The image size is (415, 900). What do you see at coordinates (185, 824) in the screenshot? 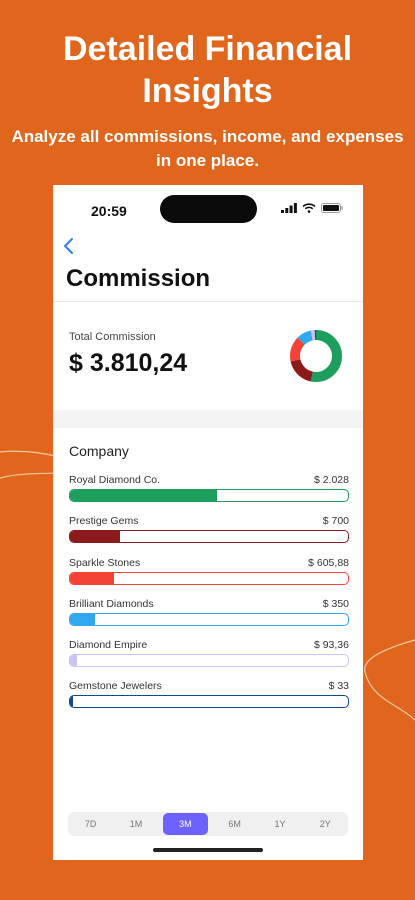
I see `tab-3m: 3M` at bounding box center [185, 824].